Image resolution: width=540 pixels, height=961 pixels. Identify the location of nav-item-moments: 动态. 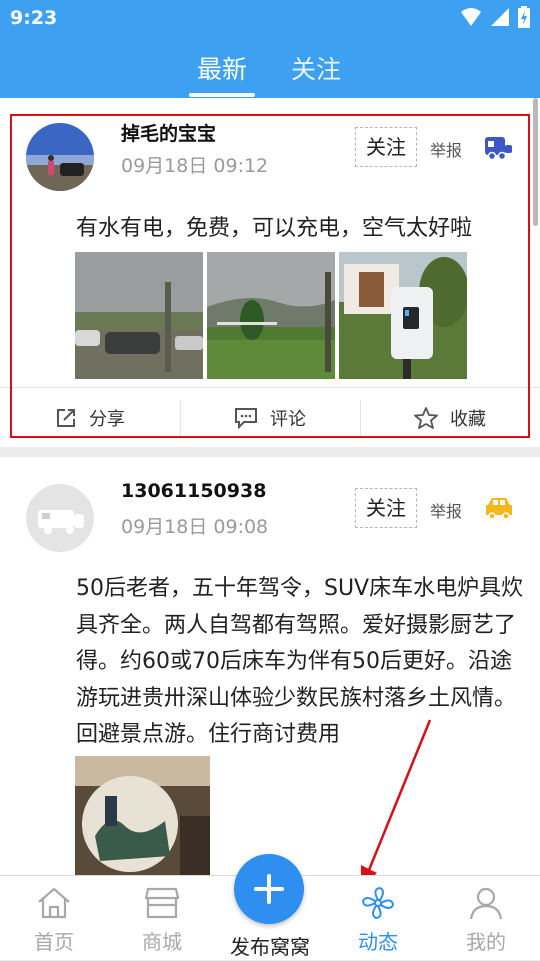
(378, 918).